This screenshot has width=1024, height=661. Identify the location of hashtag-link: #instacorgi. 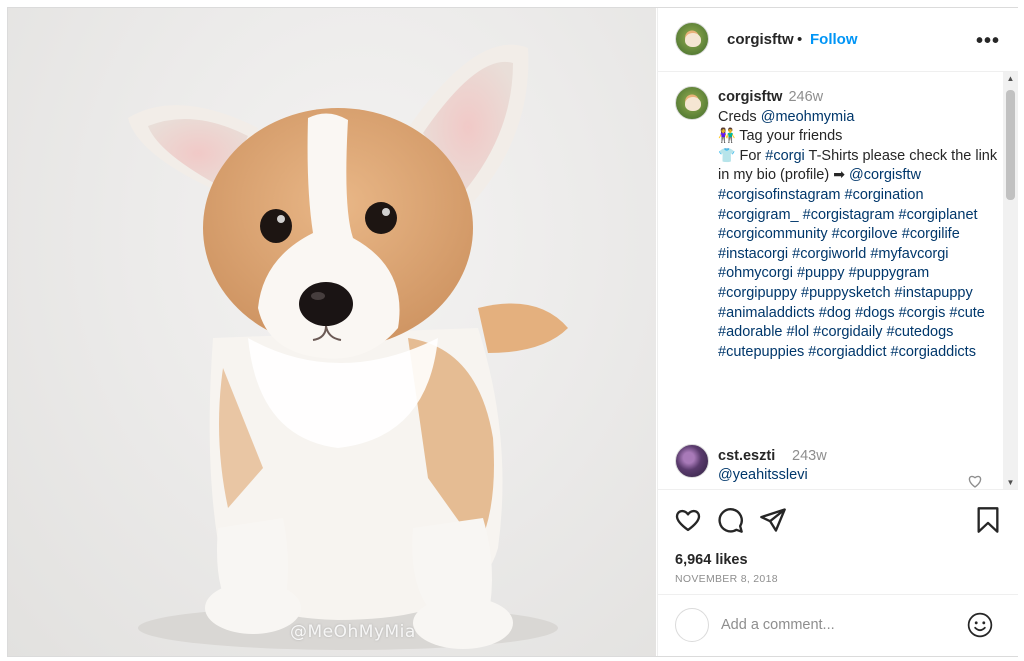
(753, 254).